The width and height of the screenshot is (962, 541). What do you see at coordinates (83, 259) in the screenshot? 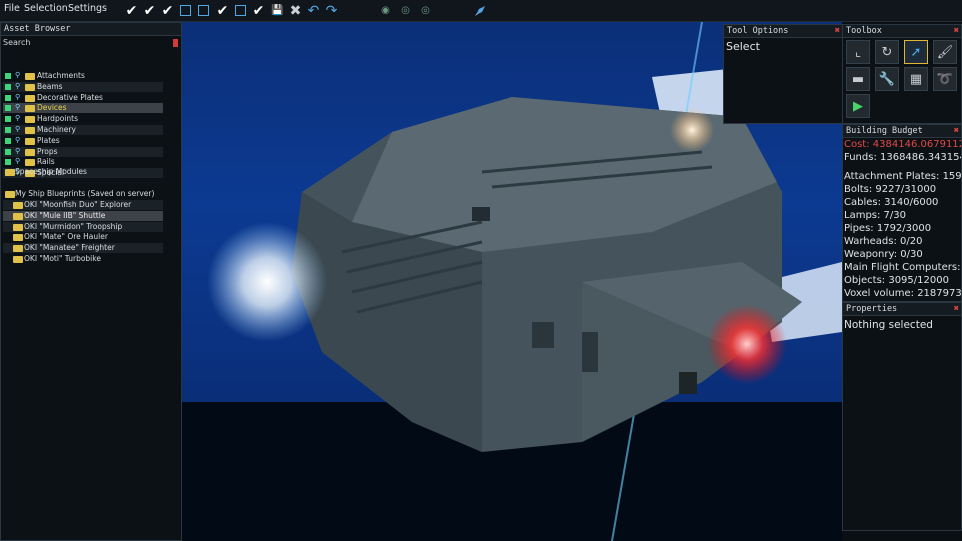
I see `blueprint-item: OKI "Moti" Turbobike` at bounding box center [83, 259].